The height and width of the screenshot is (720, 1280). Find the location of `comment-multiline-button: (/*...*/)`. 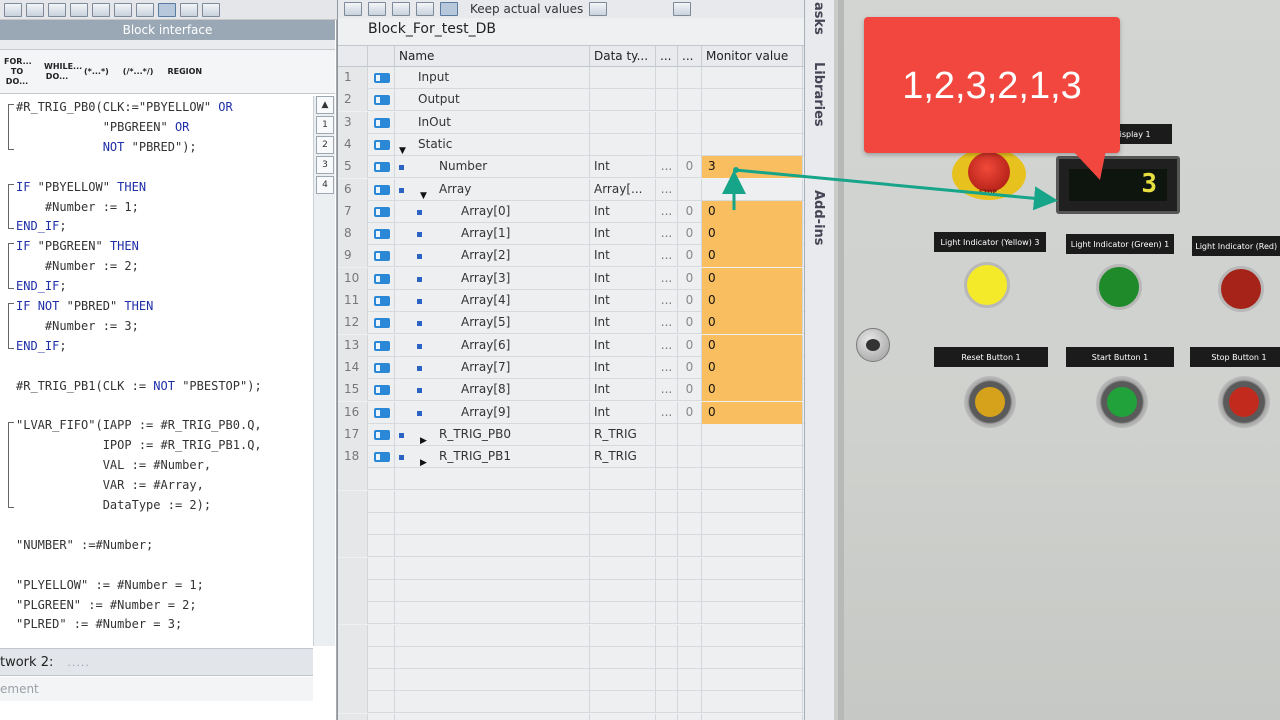

comment-multiline-button: (/*...*/) is located at coordinates (138, 72).